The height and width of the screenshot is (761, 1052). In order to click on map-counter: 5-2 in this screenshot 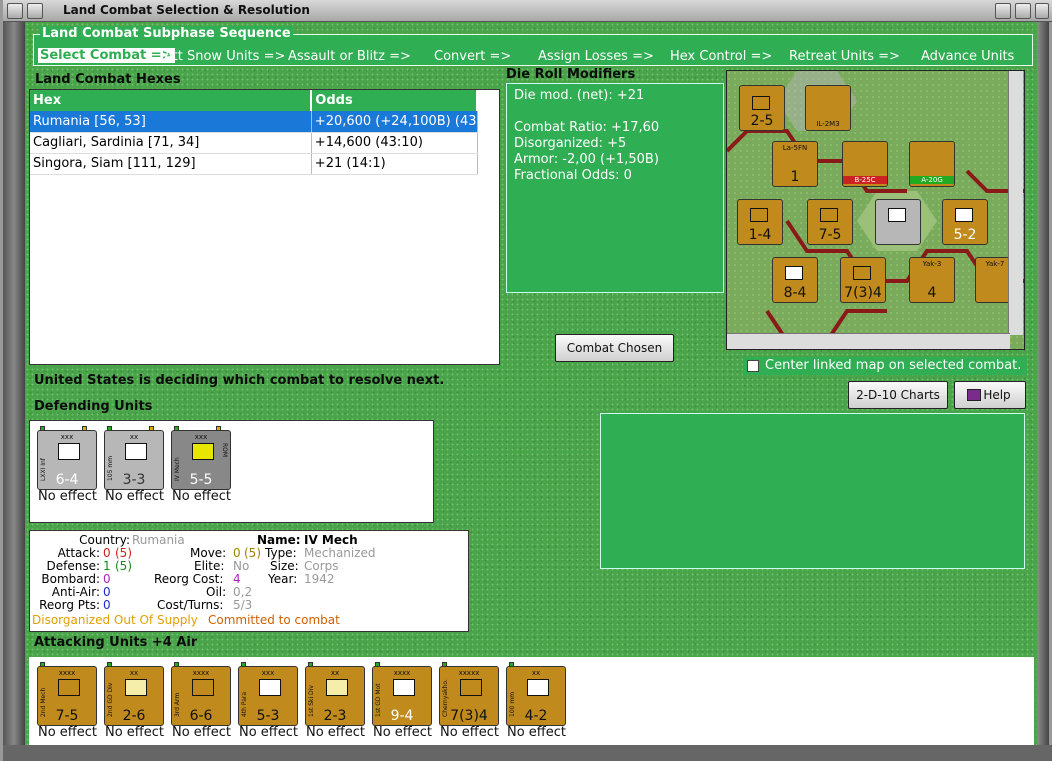, I will do `click(965, 222)`.